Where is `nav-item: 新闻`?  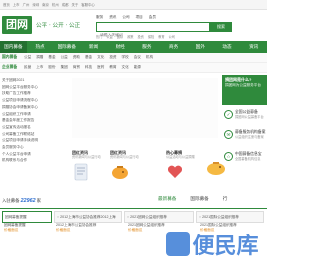 nav-item: 新闻 is located at coordinates (93, 47).